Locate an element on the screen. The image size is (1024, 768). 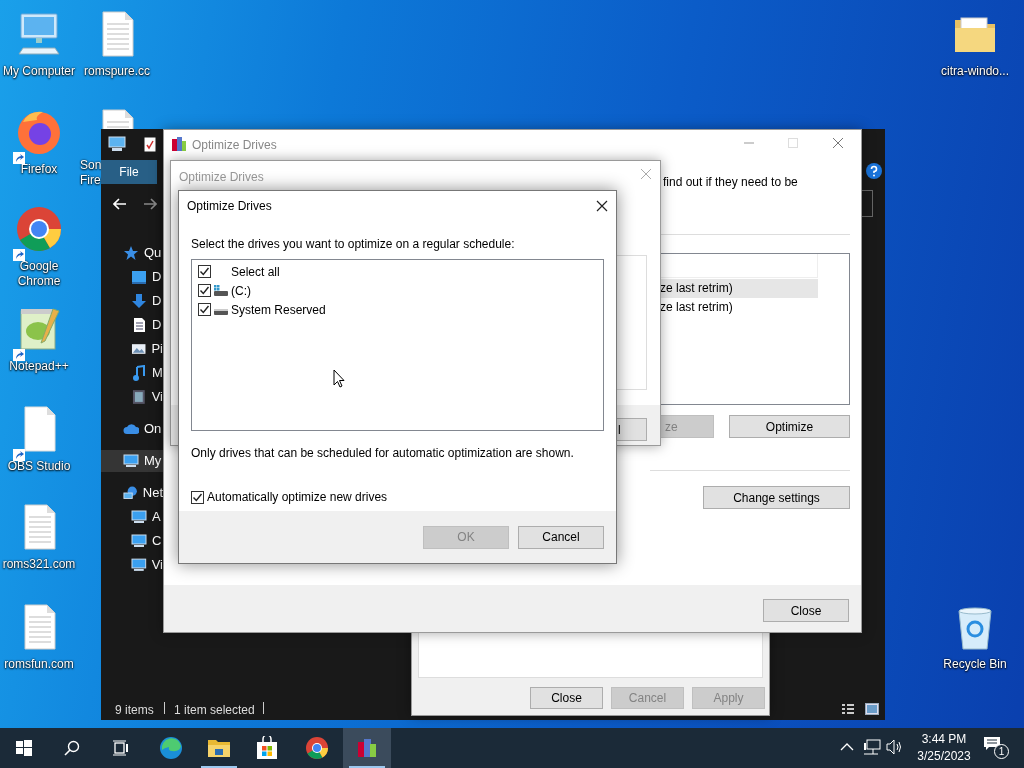
nav-item: C is located at coordinates (132, 541).